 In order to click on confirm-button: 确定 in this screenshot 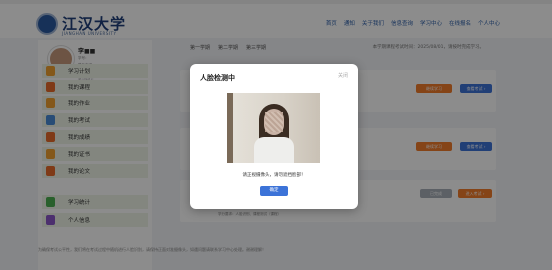, I will do `click(274, 191)`.